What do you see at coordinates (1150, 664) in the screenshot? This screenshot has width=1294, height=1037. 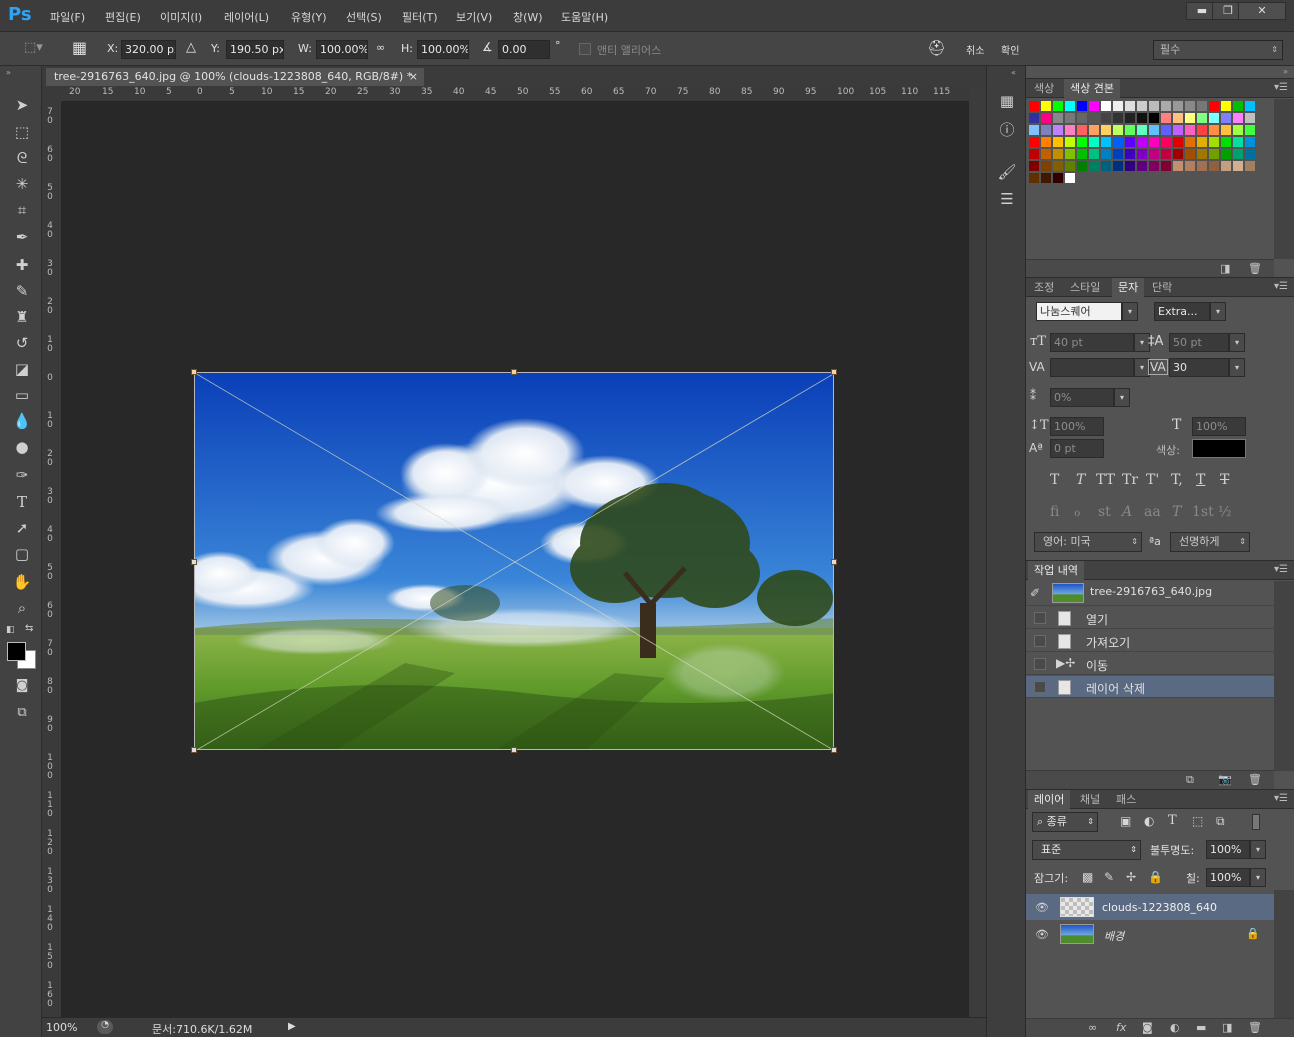 I see `history-item: ▶✢ 이동` at bounding box center [1150, 664].